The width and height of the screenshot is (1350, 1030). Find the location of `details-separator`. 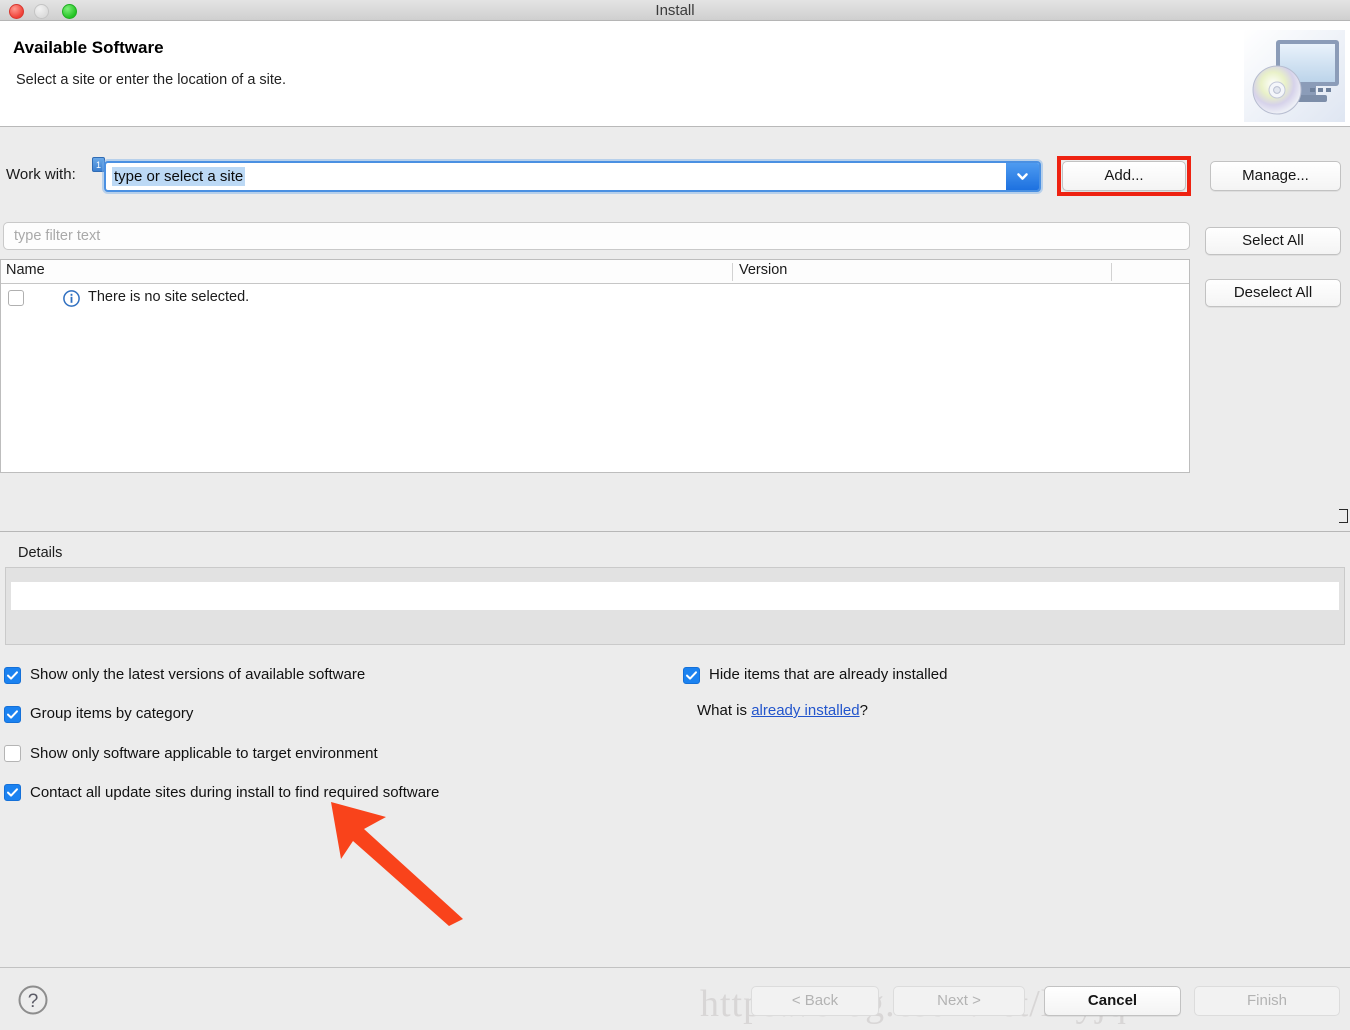

details-separator is located at coordinates (675, 531).